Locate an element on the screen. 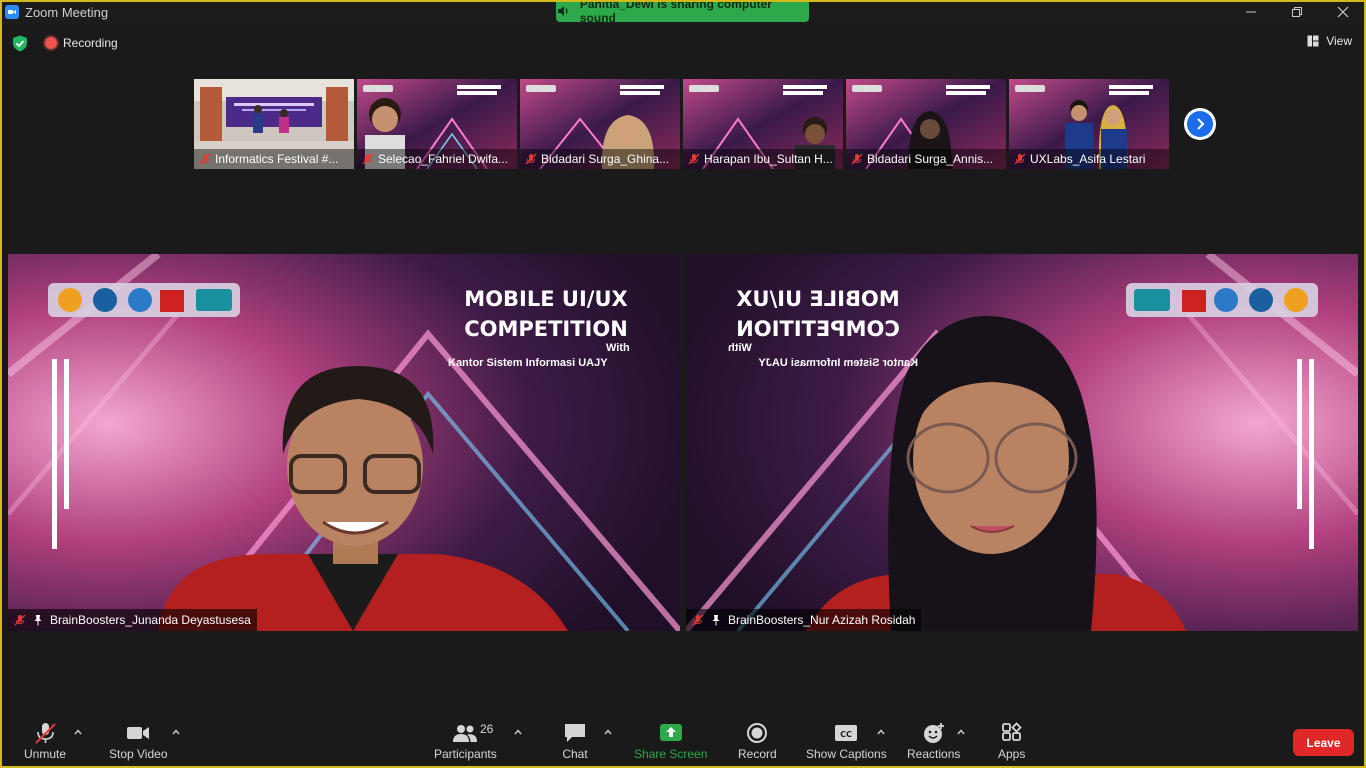  video-name-tag: BrainBoosters_Junanda Deyastusesa is located at coordinates (132, 620).